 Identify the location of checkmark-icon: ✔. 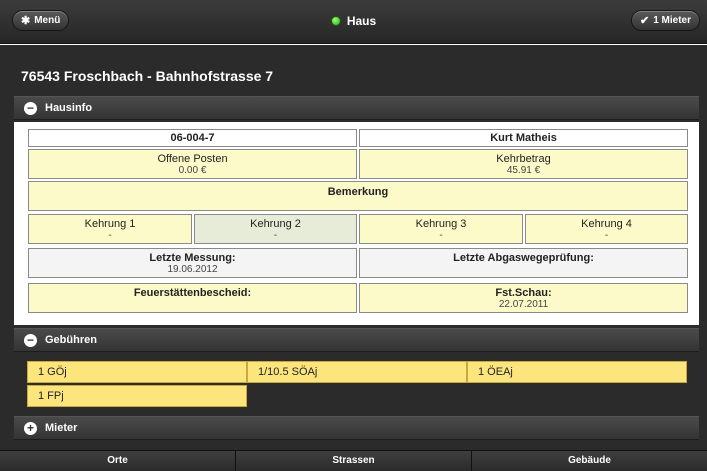
(644, 21).